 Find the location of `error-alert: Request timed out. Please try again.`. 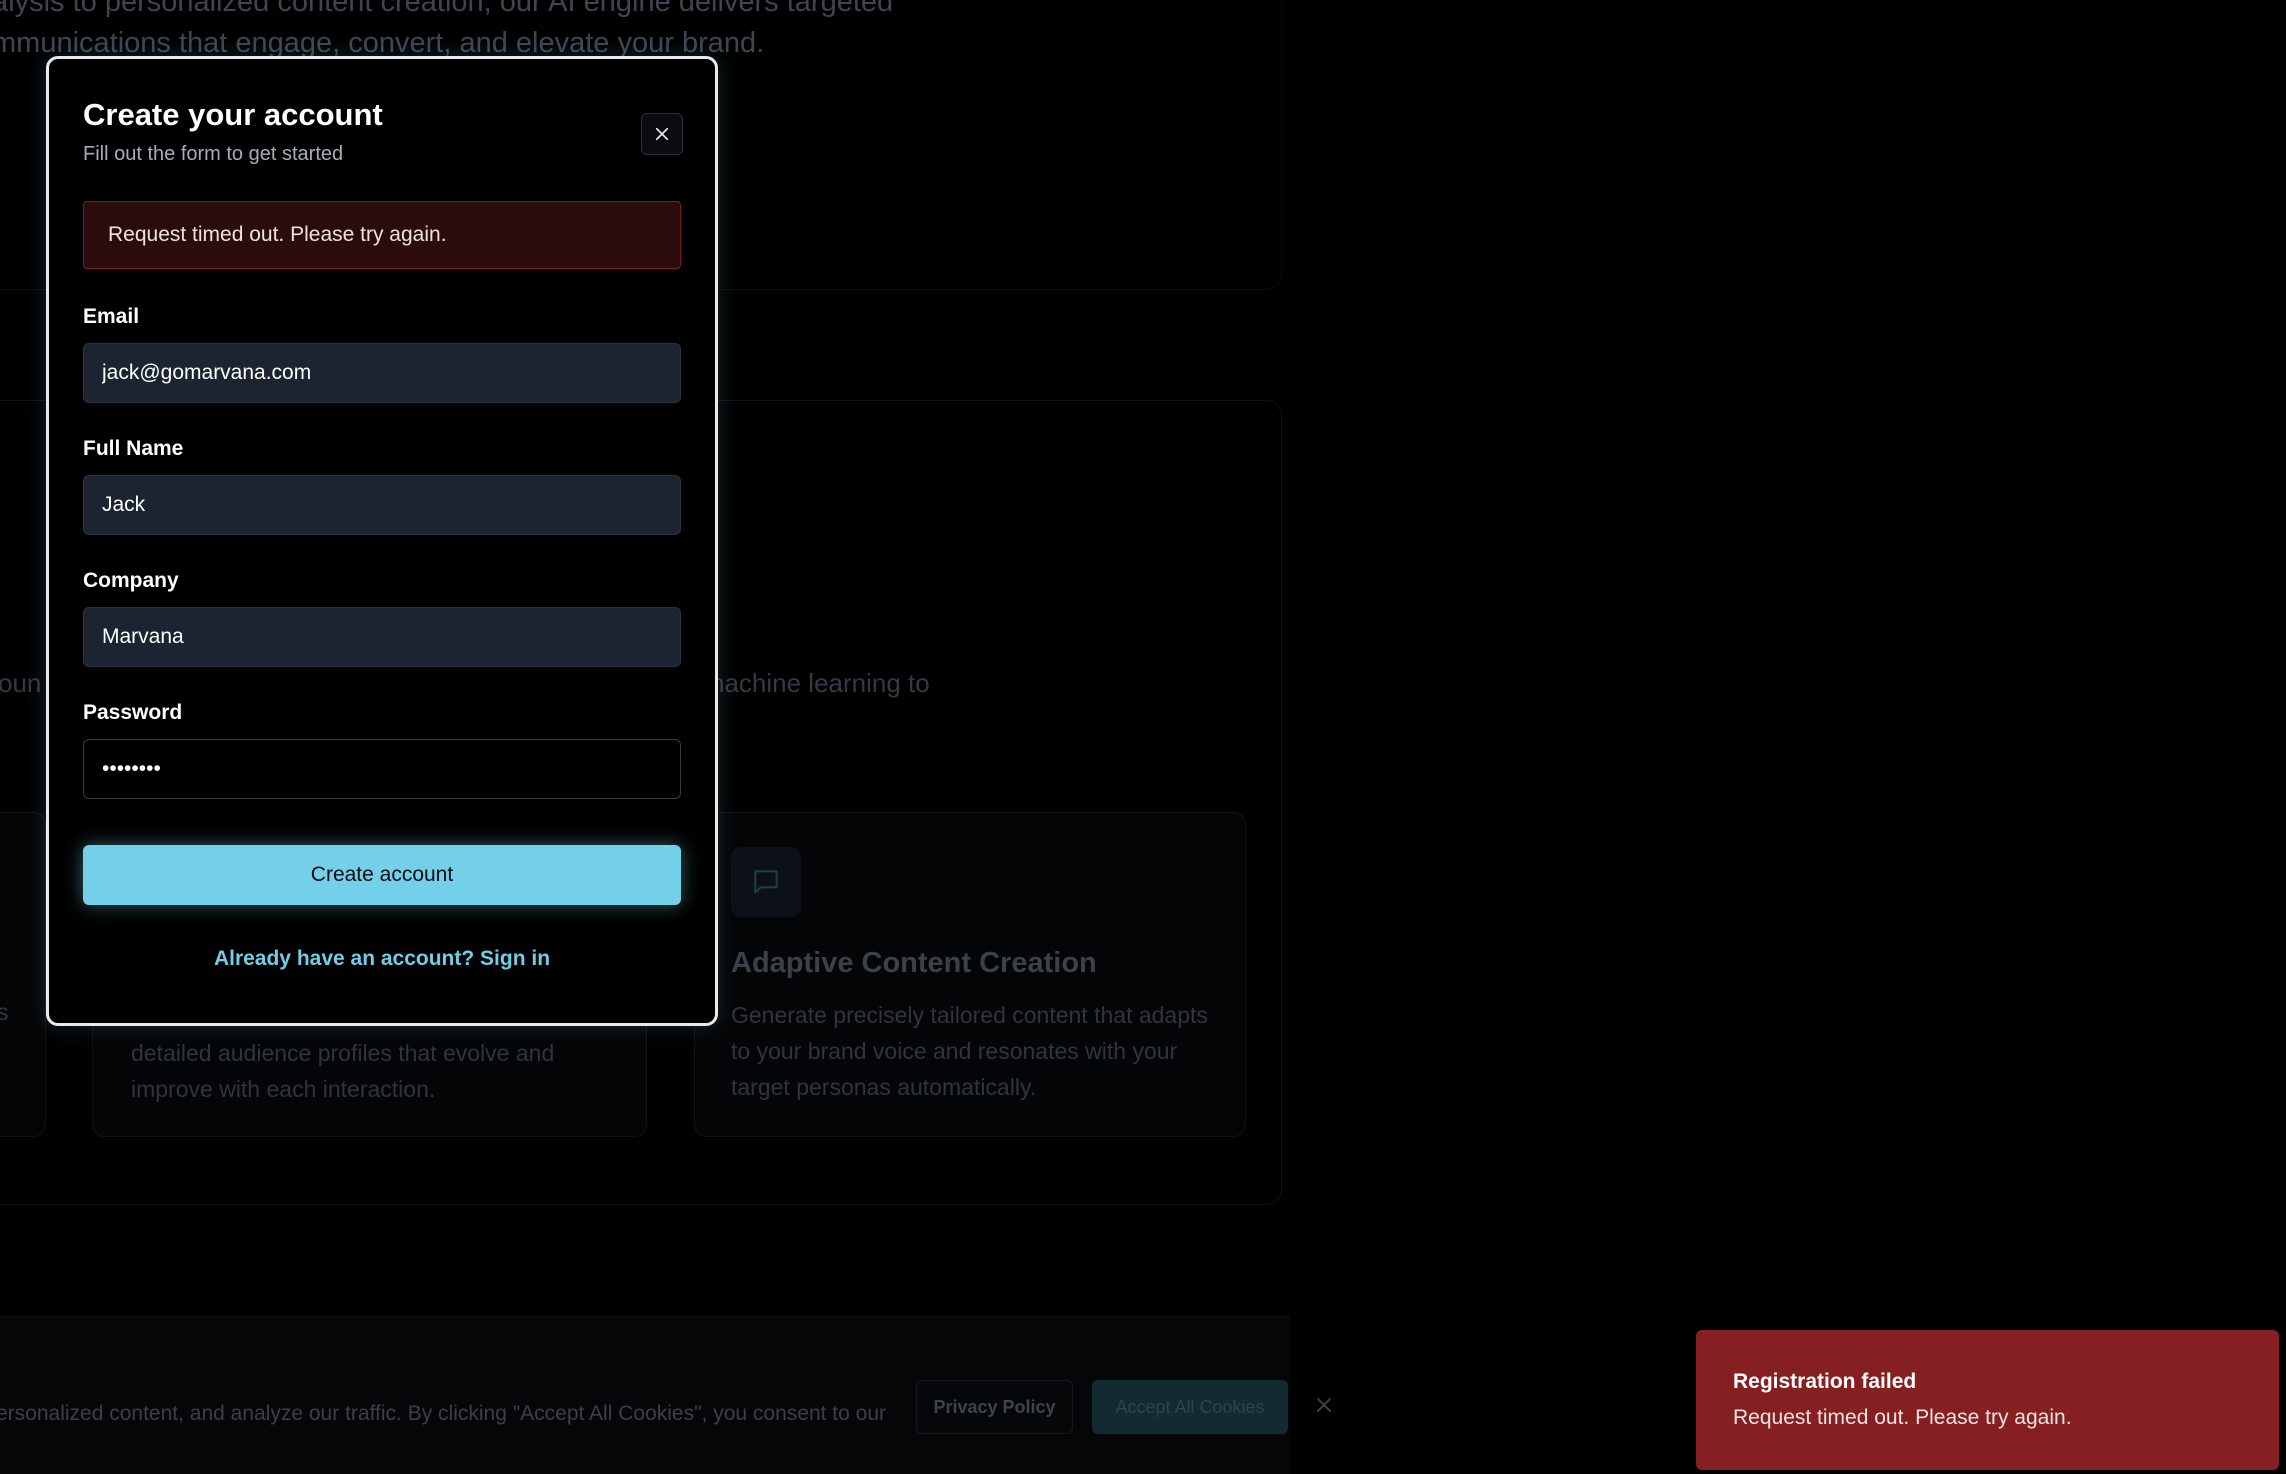

error-alert: Request timed out. Please try again. is located at coordinates (382, 235).